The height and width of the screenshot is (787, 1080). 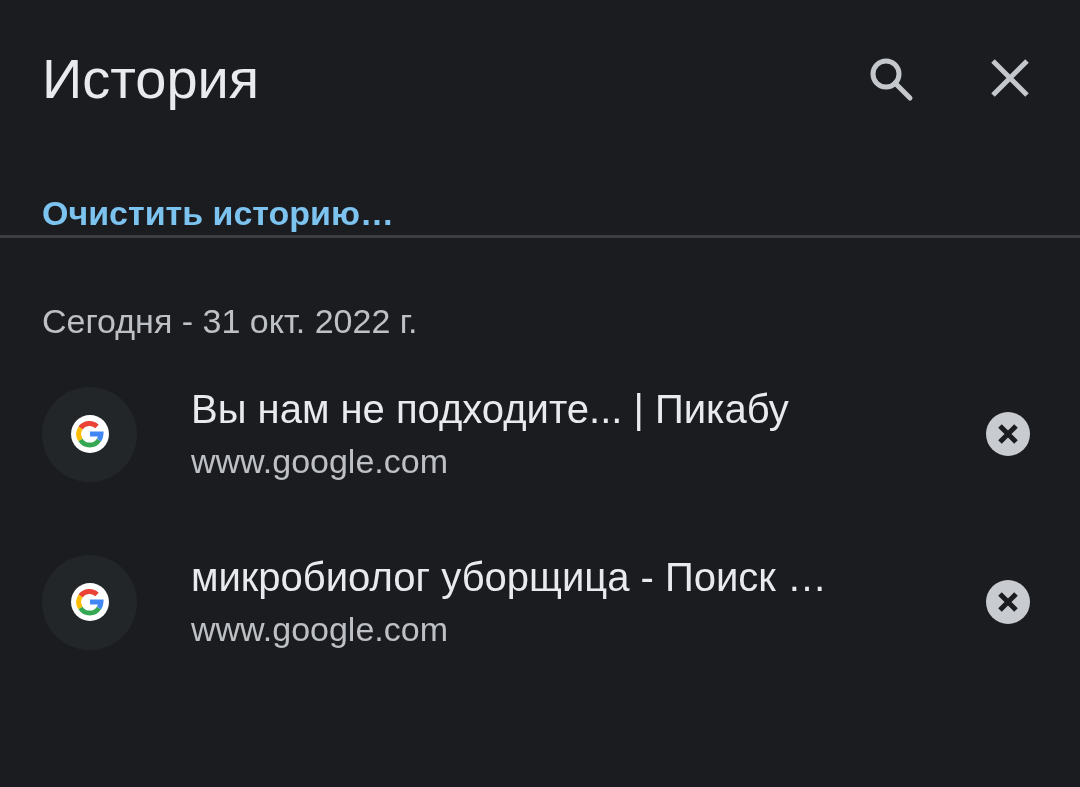 I want to click on page-title: История, so click(x=151, y=78).